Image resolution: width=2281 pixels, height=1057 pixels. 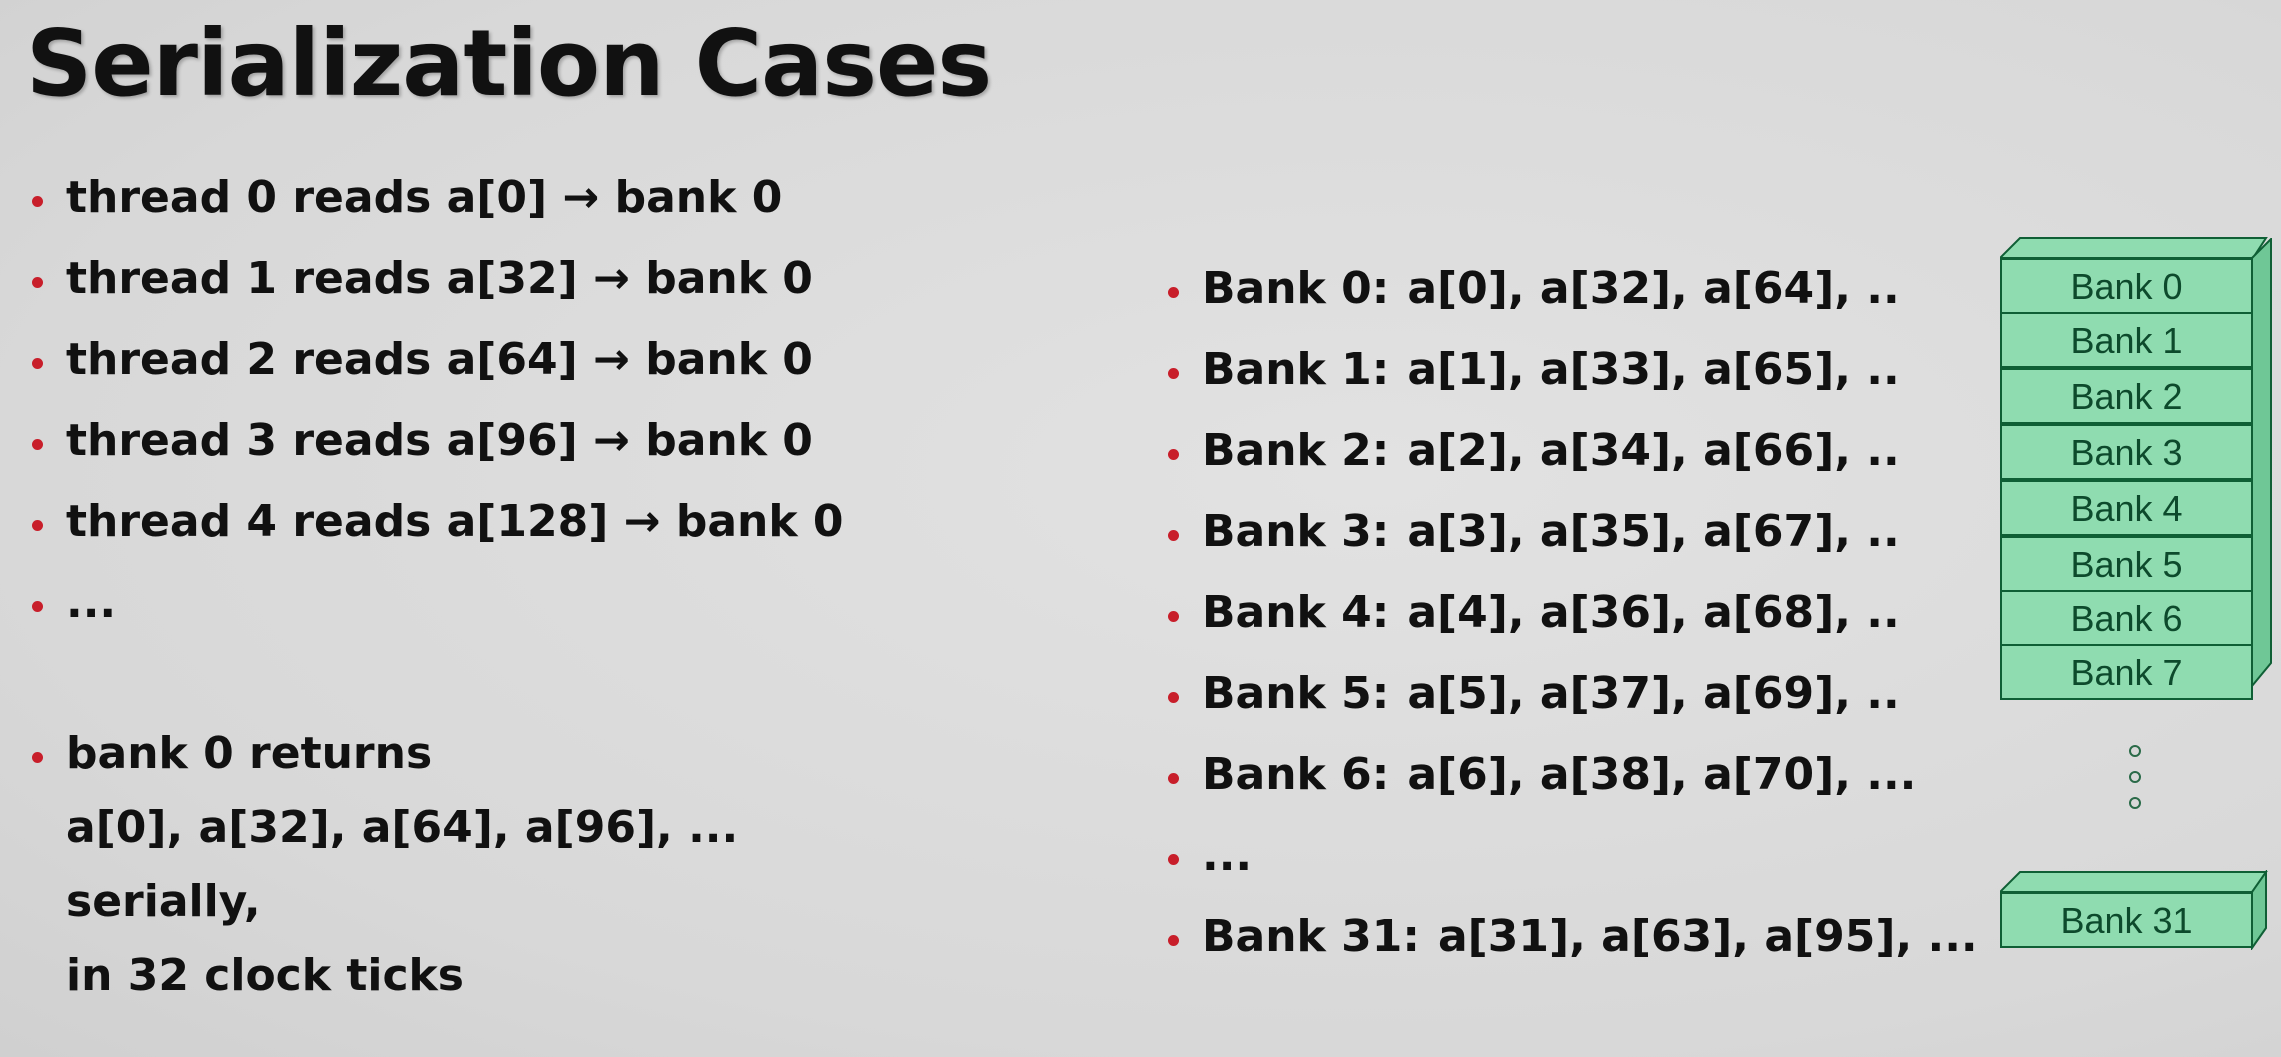 I want to click on slide-title: Serialization Cases, so click(x=509, y=63).